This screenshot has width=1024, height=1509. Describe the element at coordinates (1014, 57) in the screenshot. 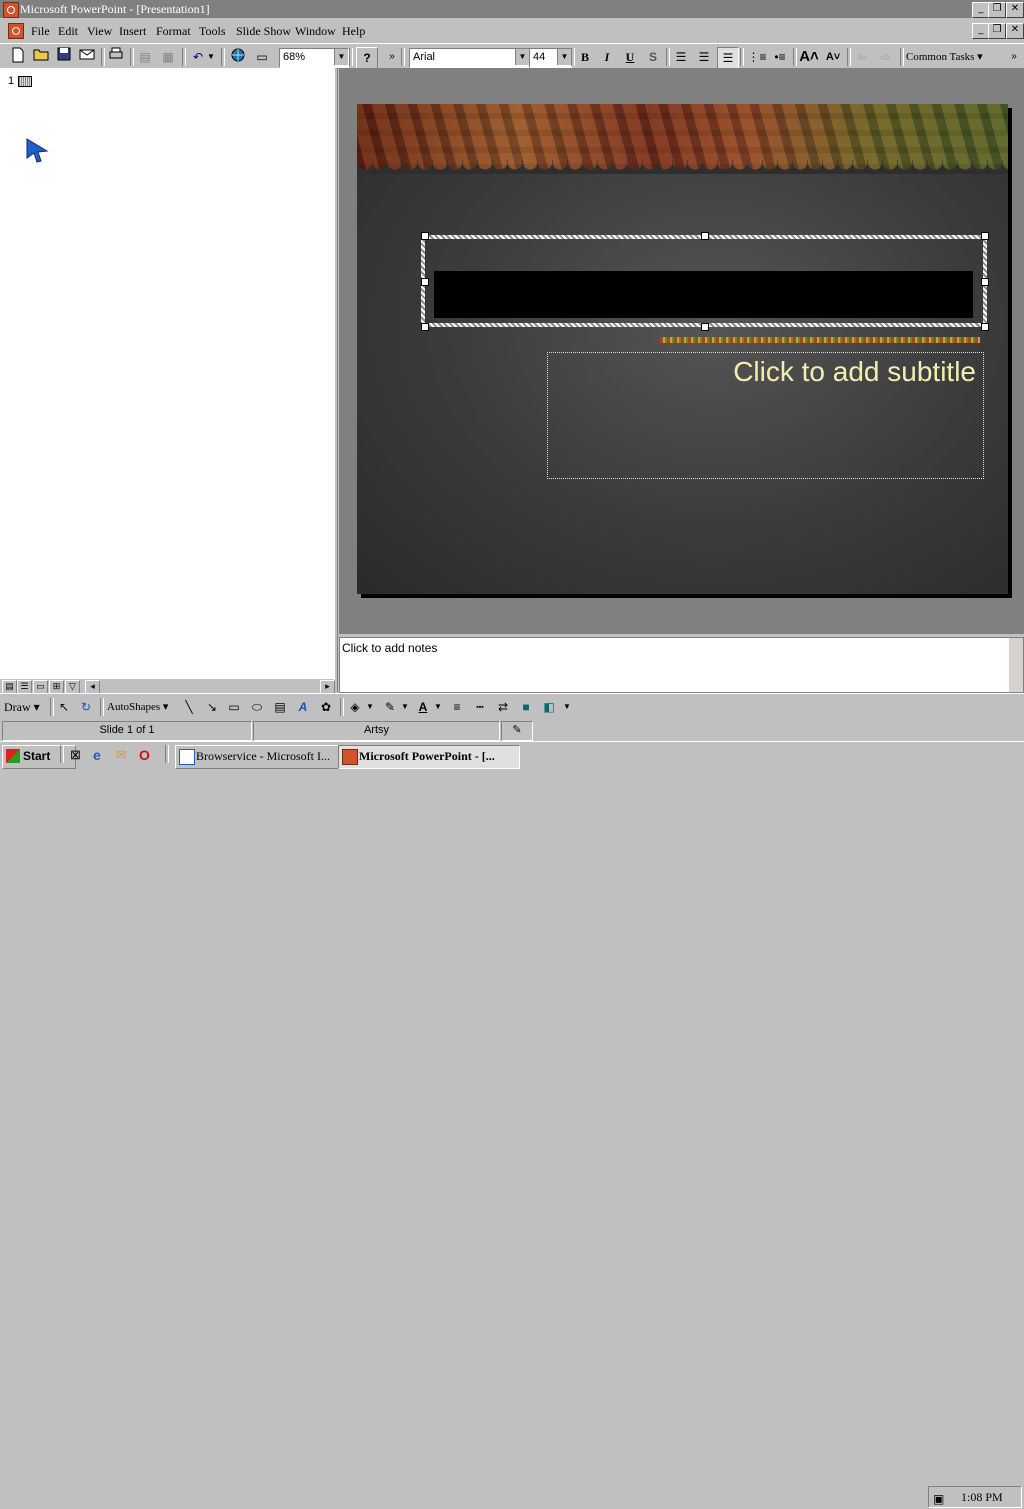

I see `toolbar-more-icon-2: »` at that location.